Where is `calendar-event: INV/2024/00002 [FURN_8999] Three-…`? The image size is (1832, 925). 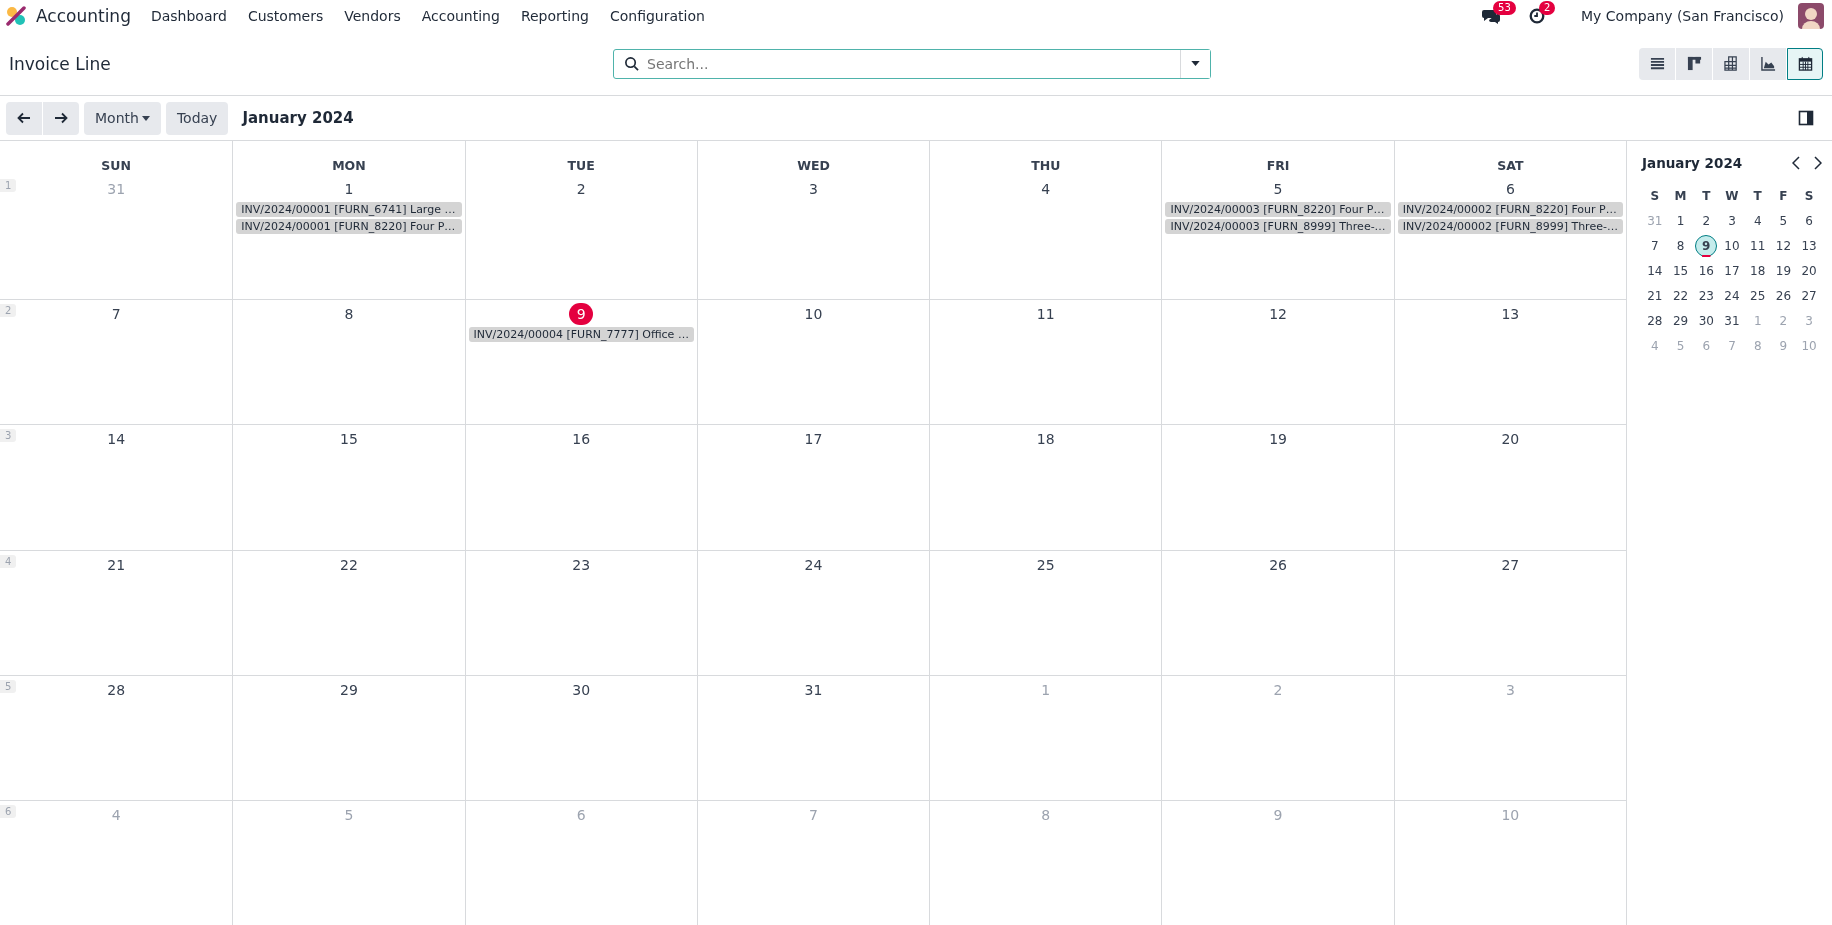 calendar-event: INV/2024/00002 [FURN_8999] Three-… is located at coordinates (1510, 226).